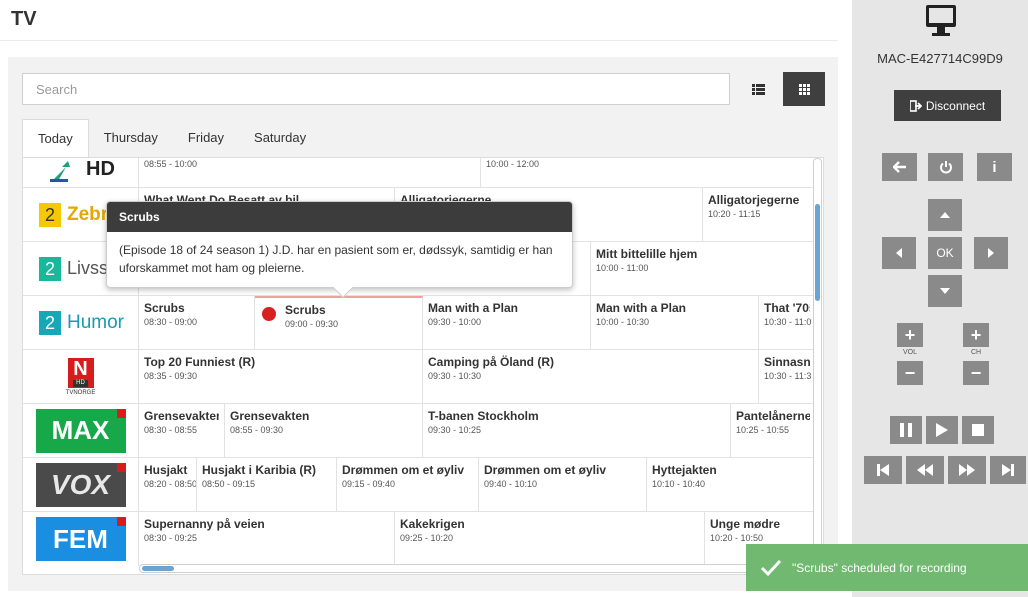  What do you see at coordinates (408, 484) in the screenshot?
I see `program-cell: Drømmen om et øyliv 09:15 - 09:40` at bounding box center [408, 484].